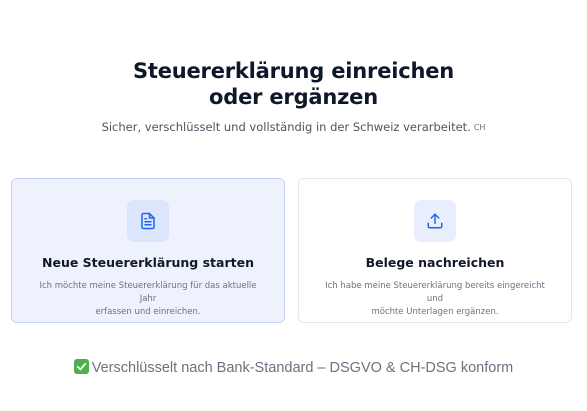  I want to click on page-title: Steuererklärung einreichen oder ergänzen, so click(293, 84).